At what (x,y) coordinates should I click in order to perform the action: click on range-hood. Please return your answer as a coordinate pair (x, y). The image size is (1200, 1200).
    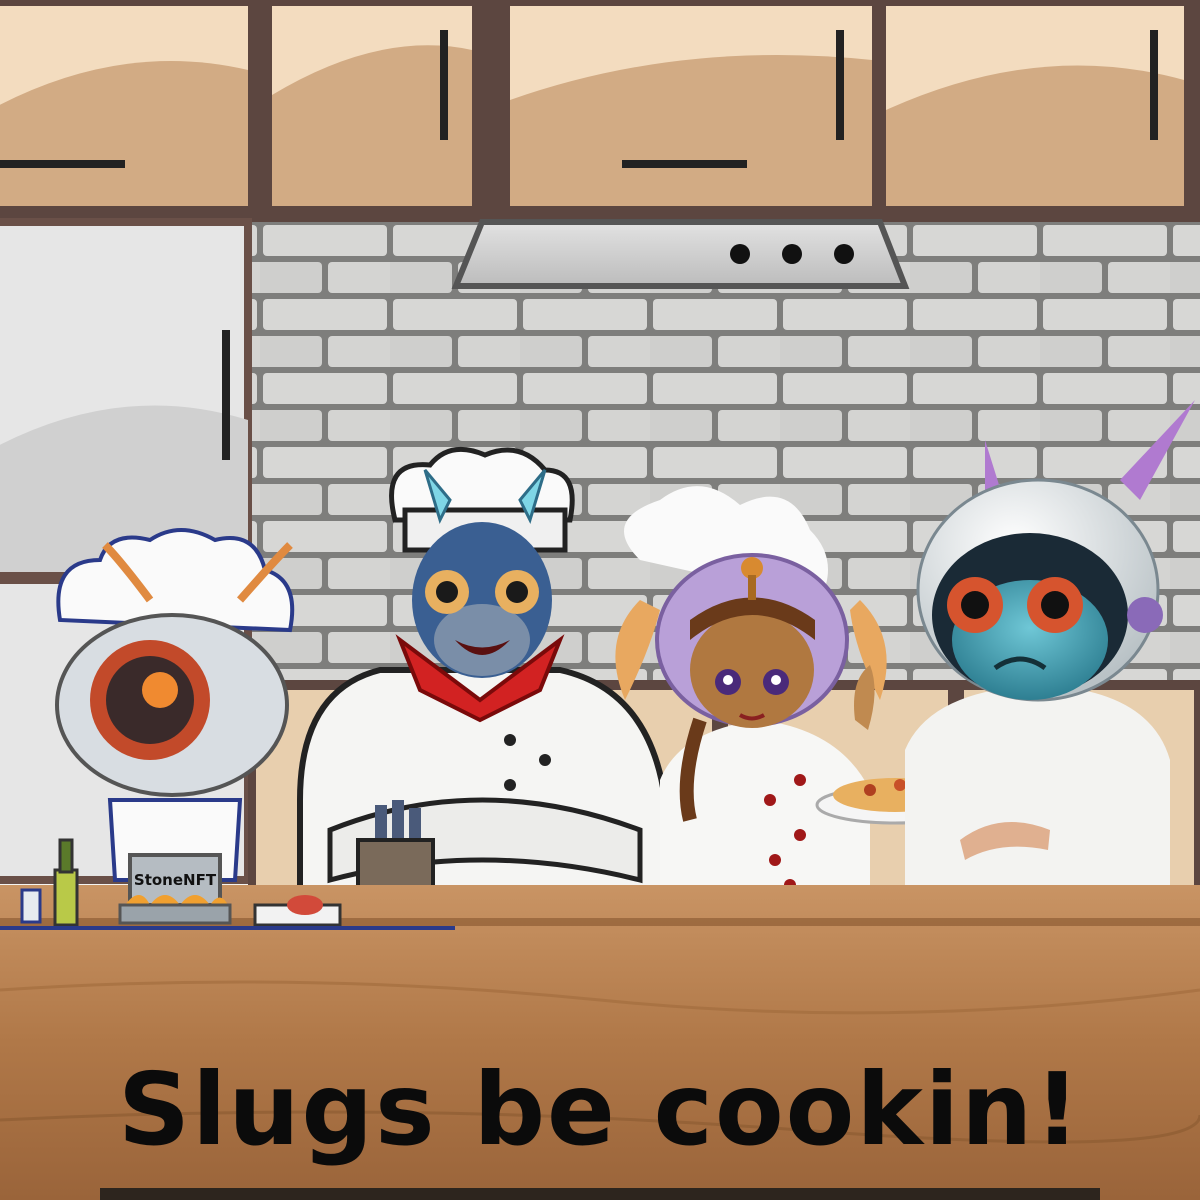
    Looking at the image, I should click on (680, 254).